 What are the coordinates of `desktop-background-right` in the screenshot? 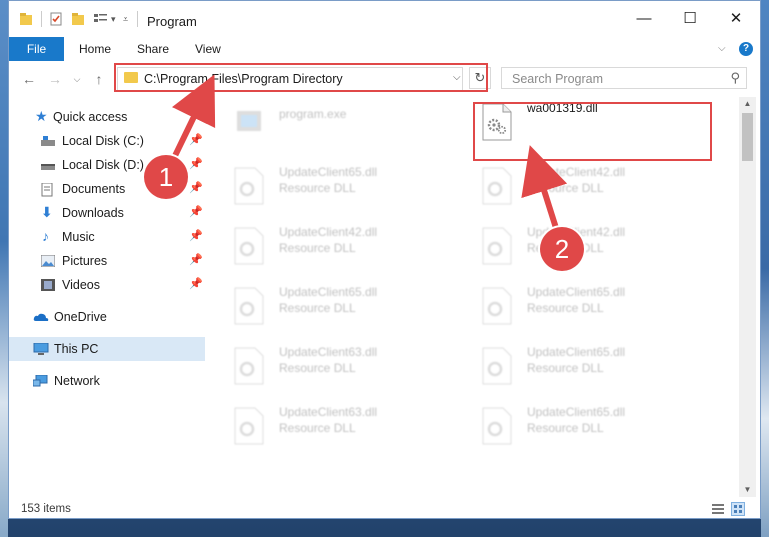 It's located at (765, 268).